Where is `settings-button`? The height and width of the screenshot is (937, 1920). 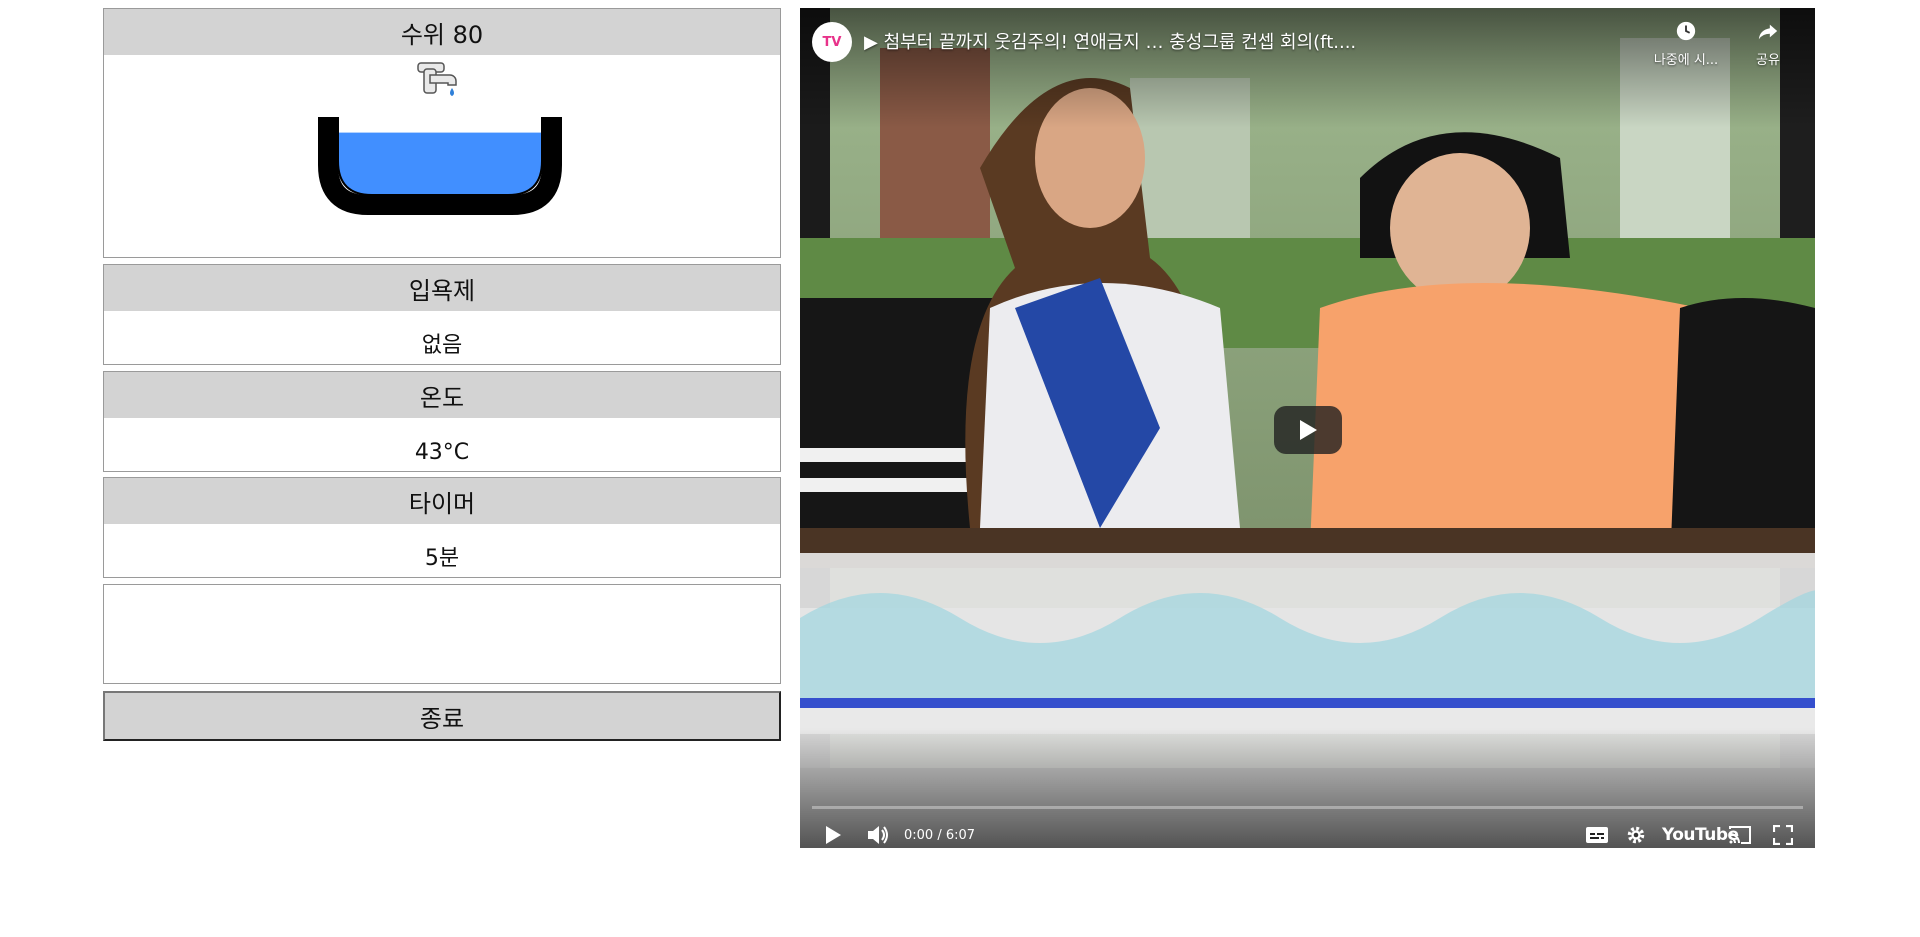 settings-button is located at coordinates (1636, 834).